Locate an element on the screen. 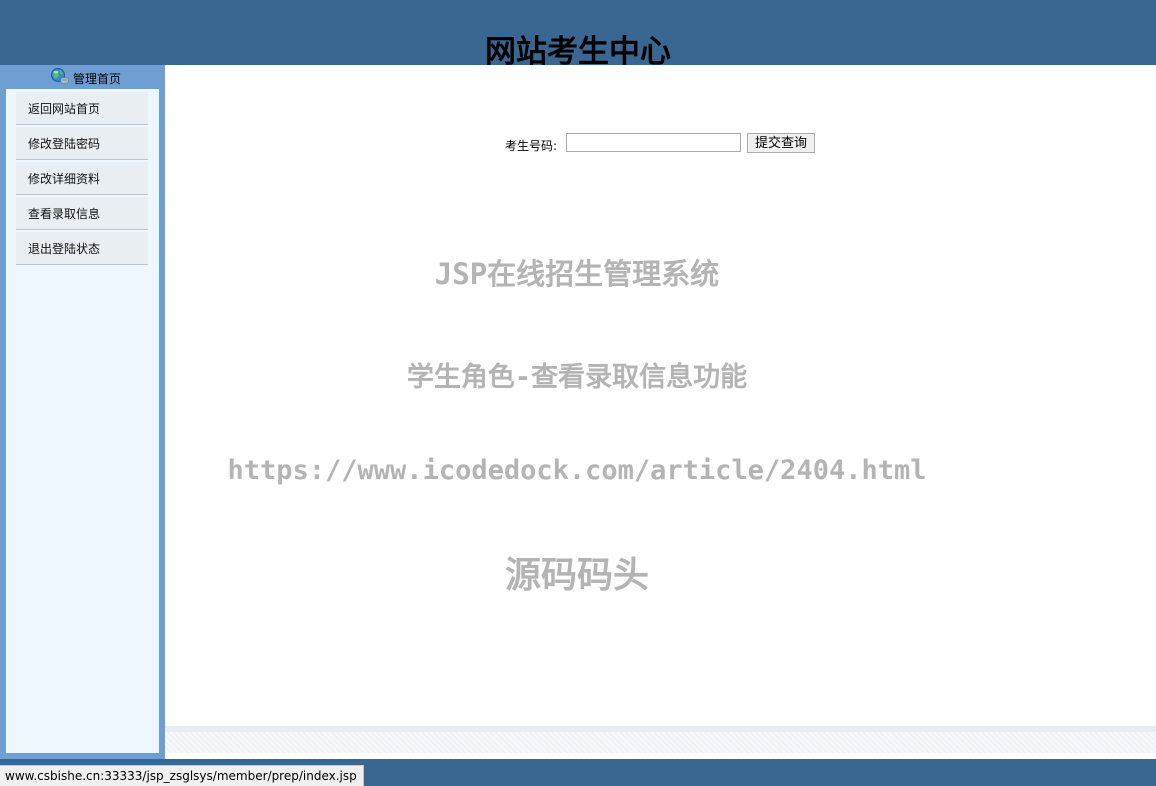  sidebar-item-label: 修改详细资料 is located at coordinates (64, 179).